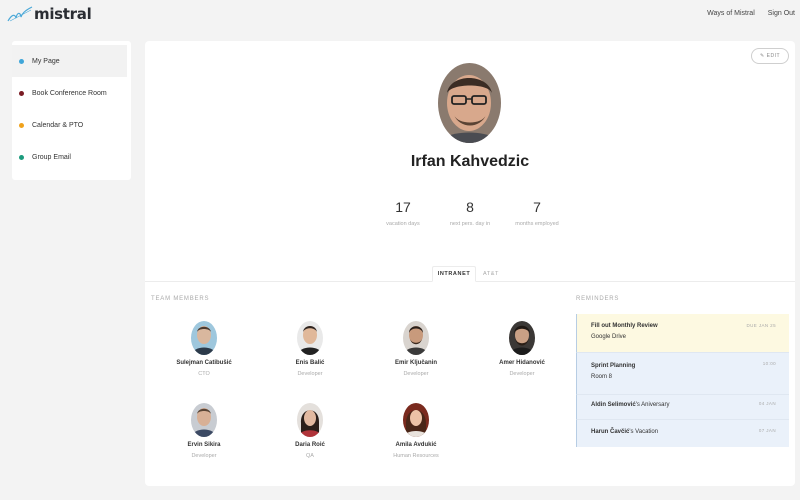 The width and height of the screenshot is (800, 500). Describe the element at coordinates (491, 274) in the screenshot. I see `tab-att: AT&T` at that location.